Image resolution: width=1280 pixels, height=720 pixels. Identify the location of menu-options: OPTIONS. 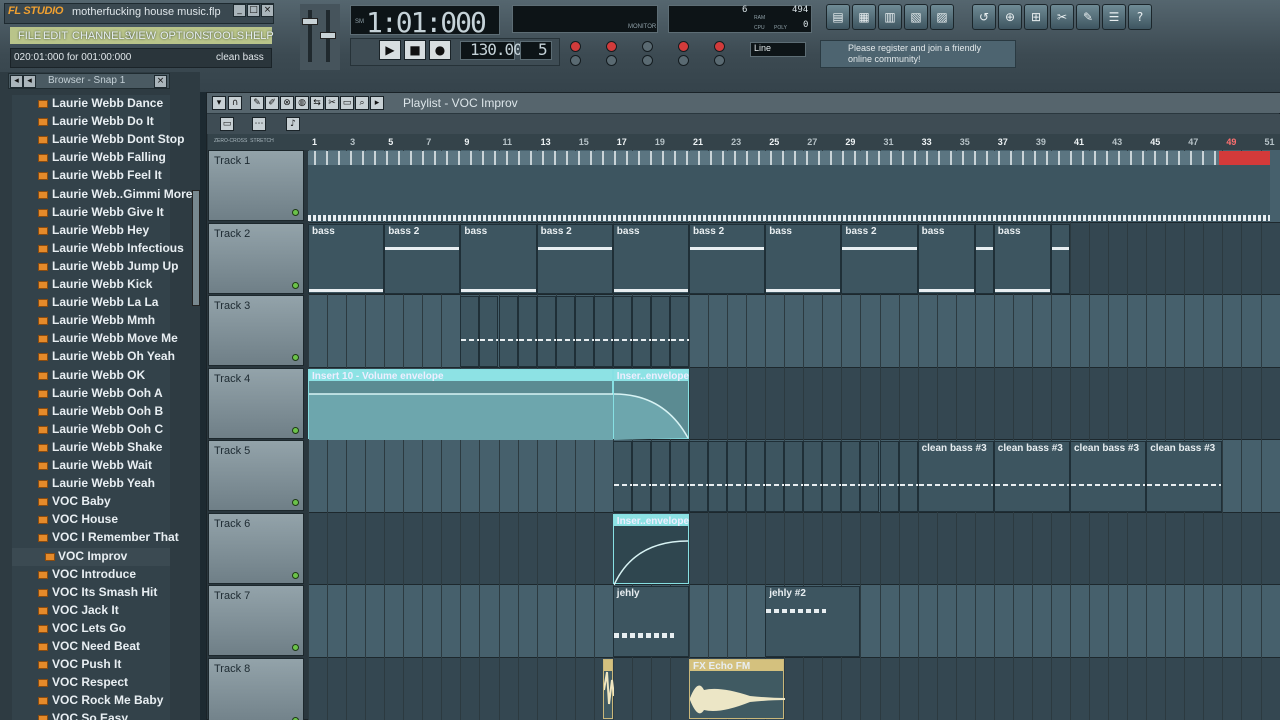
(185, 36).